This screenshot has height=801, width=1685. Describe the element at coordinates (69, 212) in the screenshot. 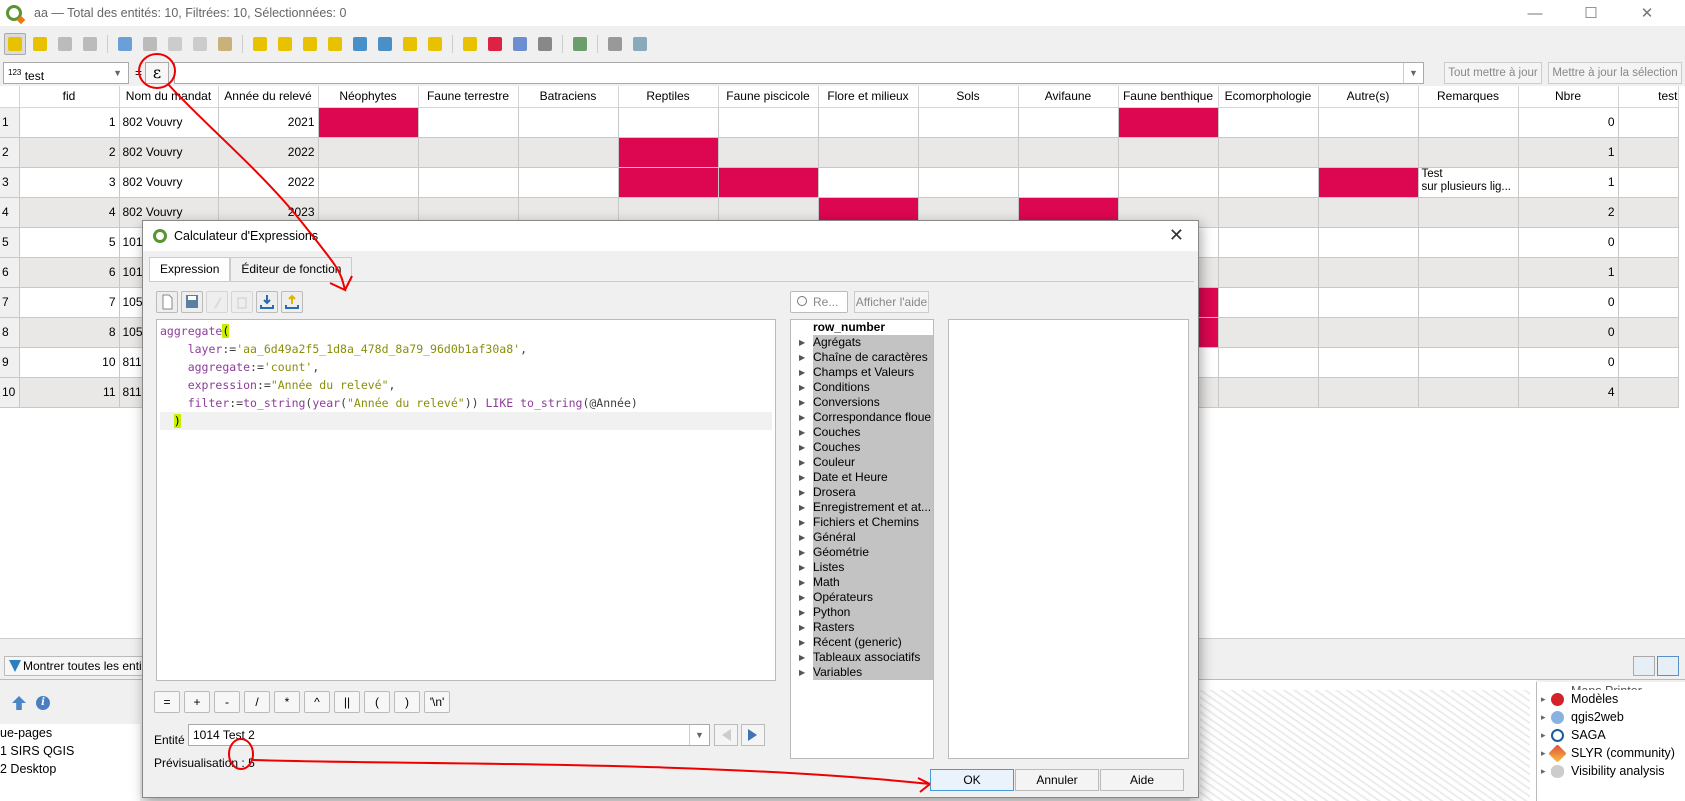

I see `cell-fid: 4` at that location.